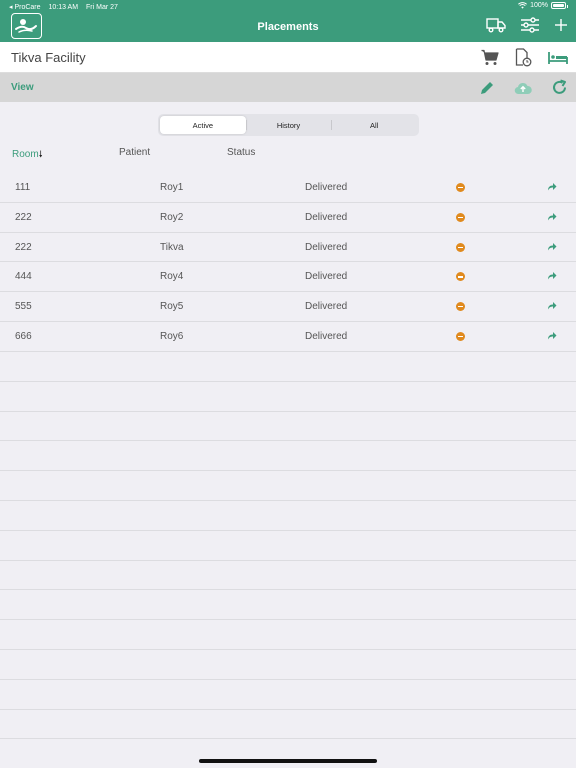 The image size is (576, 768). Describe the element at coordinates (172, 307) in the screenshot. I see `patient-cell: Roy5` at that location.